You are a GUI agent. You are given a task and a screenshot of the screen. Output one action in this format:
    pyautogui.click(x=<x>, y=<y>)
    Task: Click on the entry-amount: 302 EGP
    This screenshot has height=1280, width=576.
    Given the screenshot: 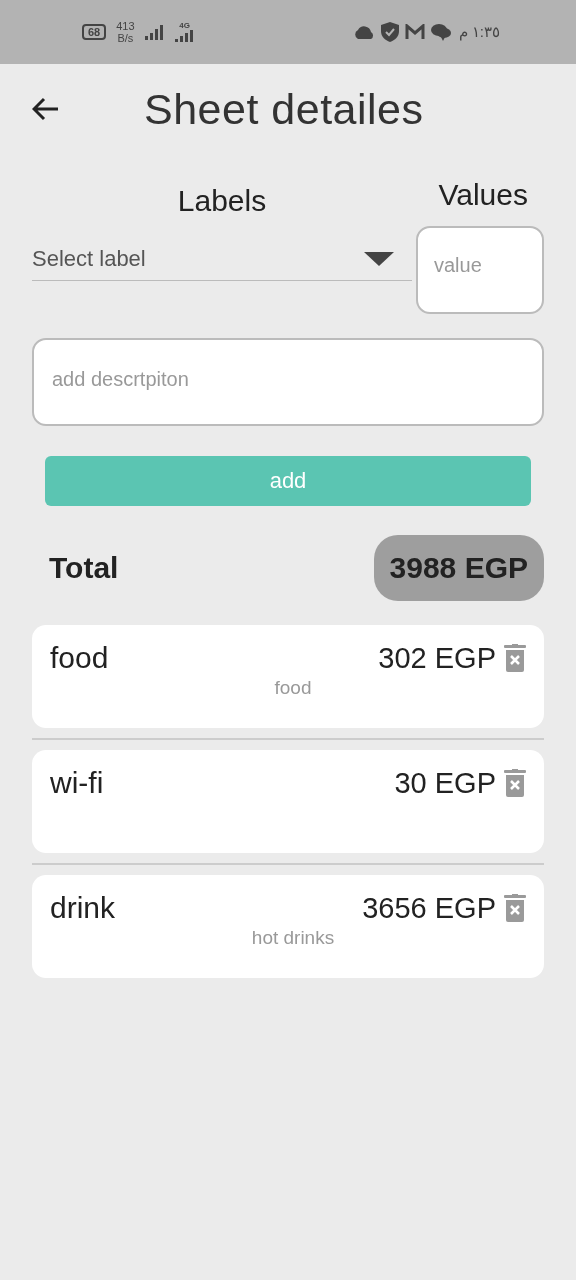 What is the action you would take?
    pyautogui.click(x=437, y=658)
    